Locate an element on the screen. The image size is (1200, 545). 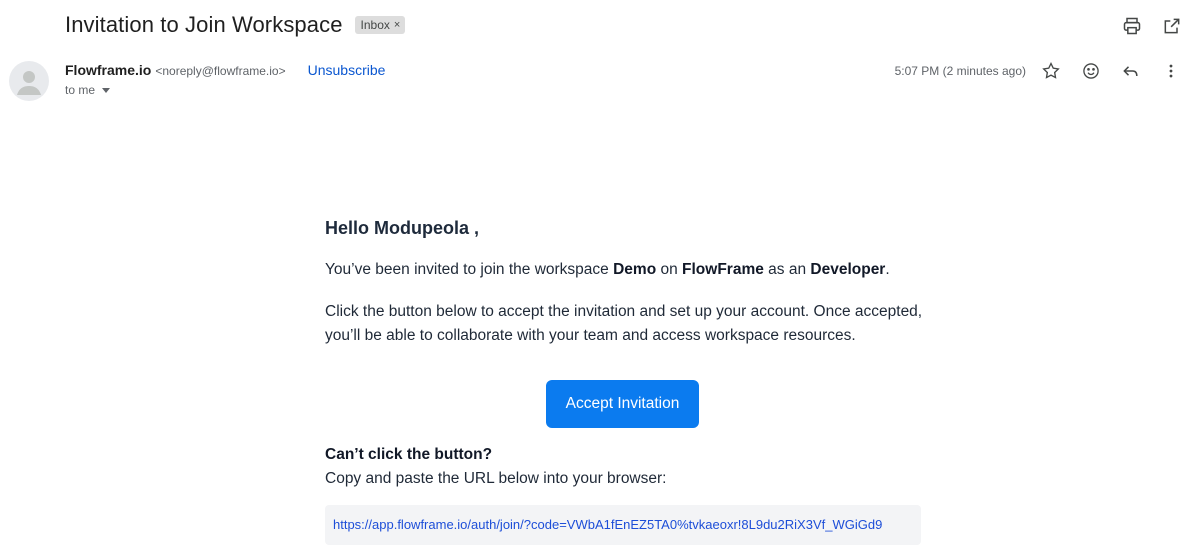
invite-on: on is located at coordinates (669, 269).